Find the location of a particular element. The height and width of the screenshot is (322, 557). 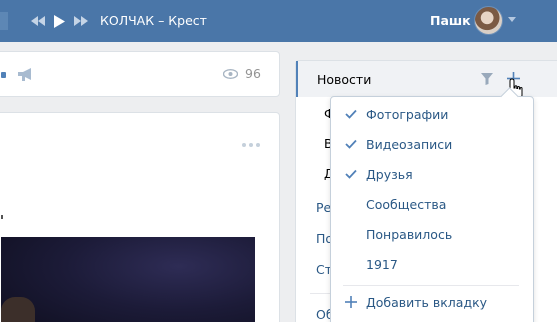

next-icon is located at coordinates (81, 21).